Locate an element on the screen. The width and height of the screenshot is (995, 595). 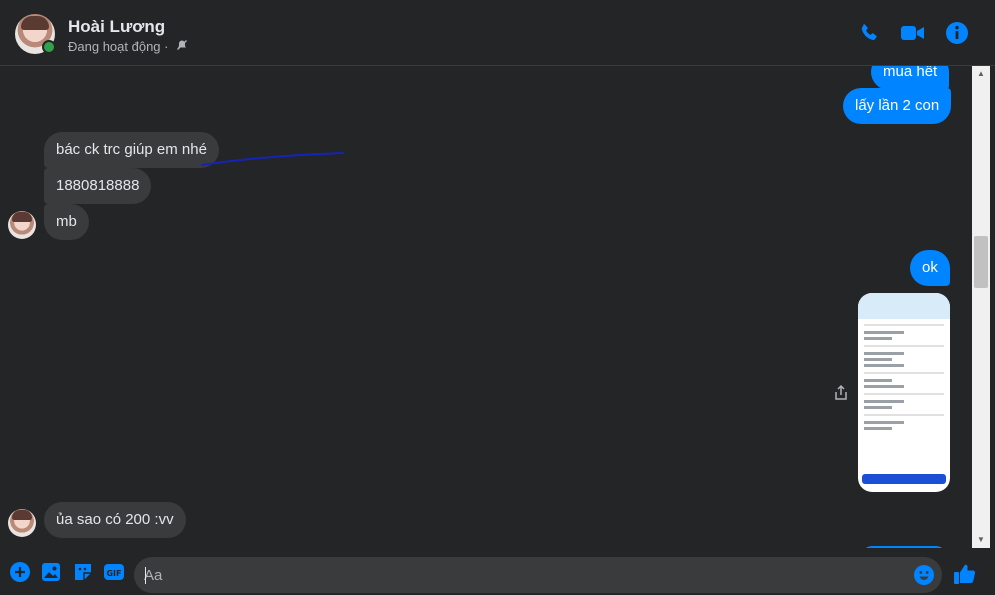
scroll-thumb is located at coordinates (981, 262).